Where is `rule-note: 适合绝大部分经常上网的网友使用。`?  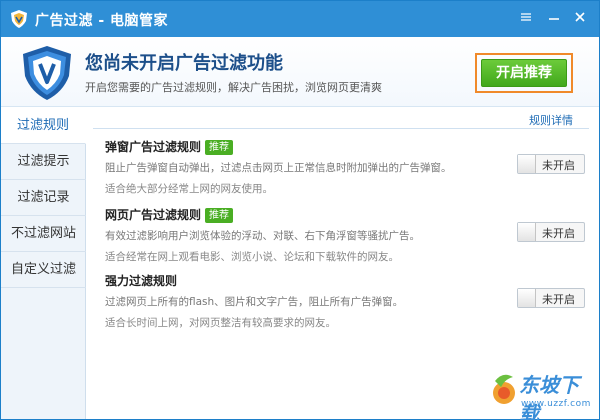 rule-note: 适合绝大部分经常上网的网友使用。 is located at coordinates (189, 189).